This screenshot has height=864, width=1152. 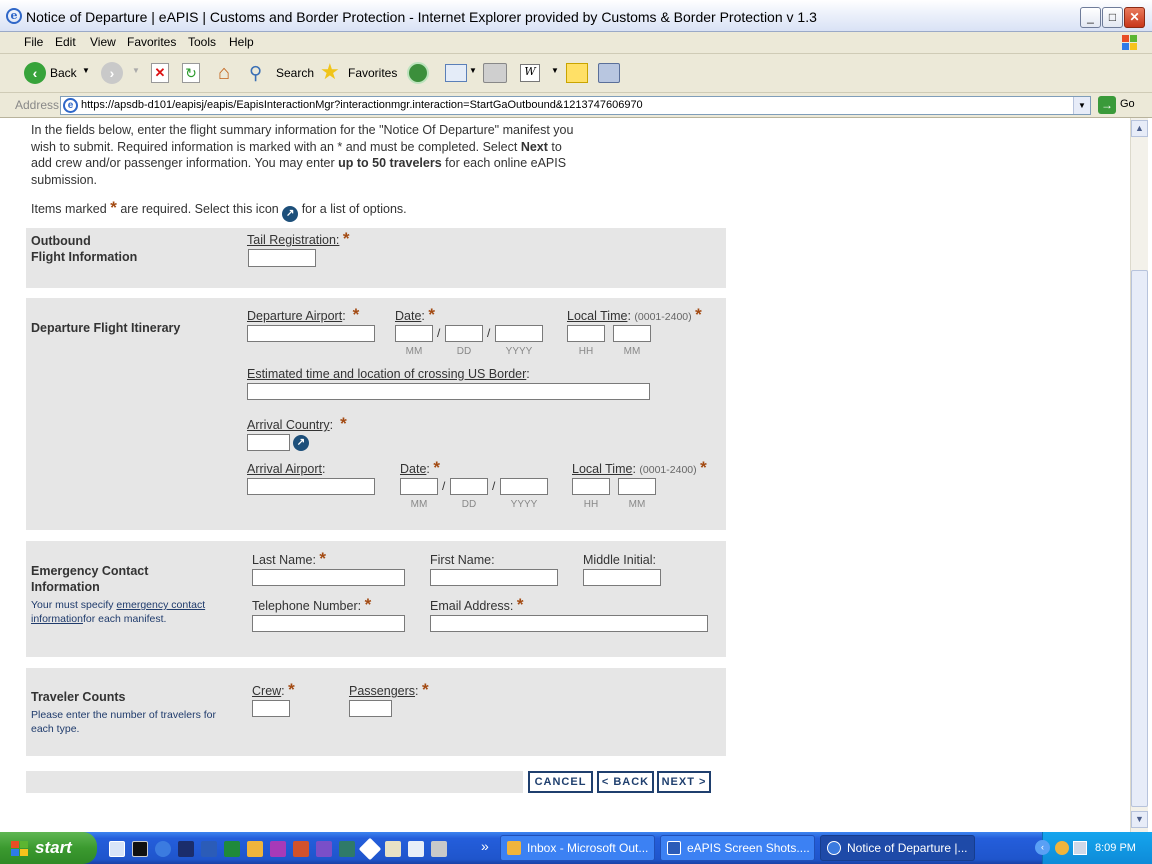 I want to click on refresh-icon: ↻, so click(x=191, y=73).